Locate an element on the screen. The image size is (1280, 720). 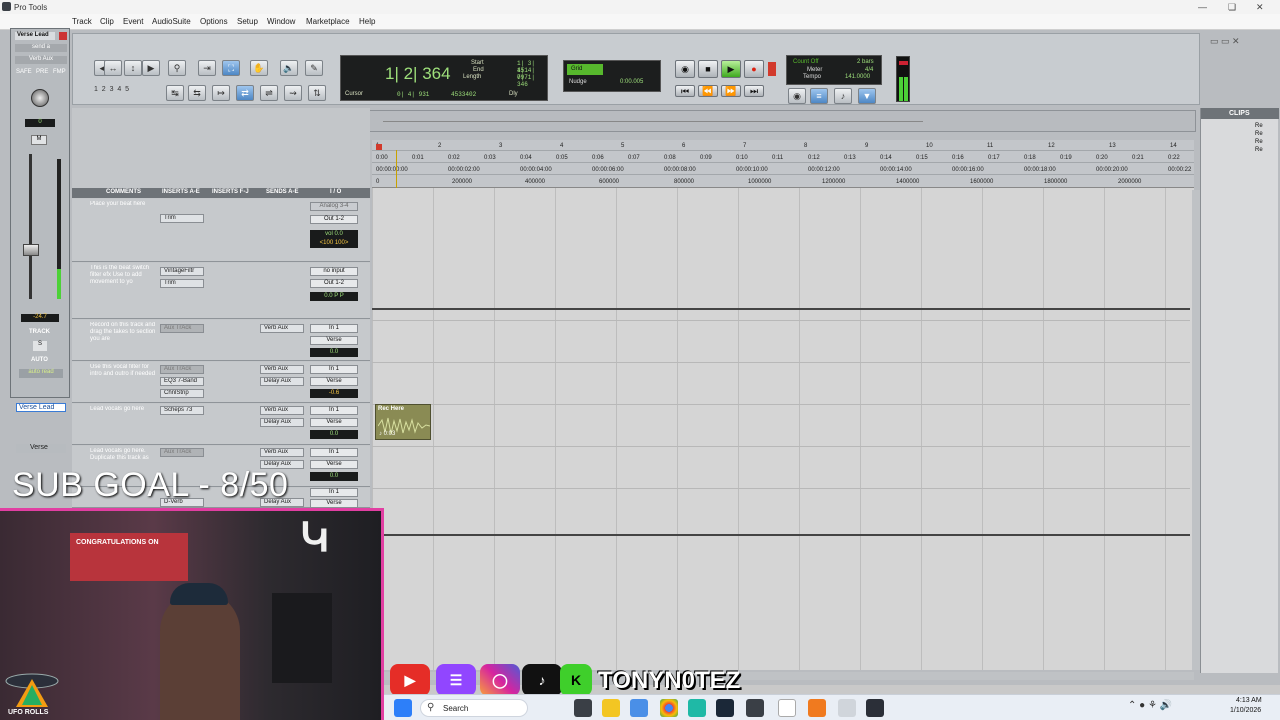
input-selector: Analog 3-4 is located at coordinates (334, 206).